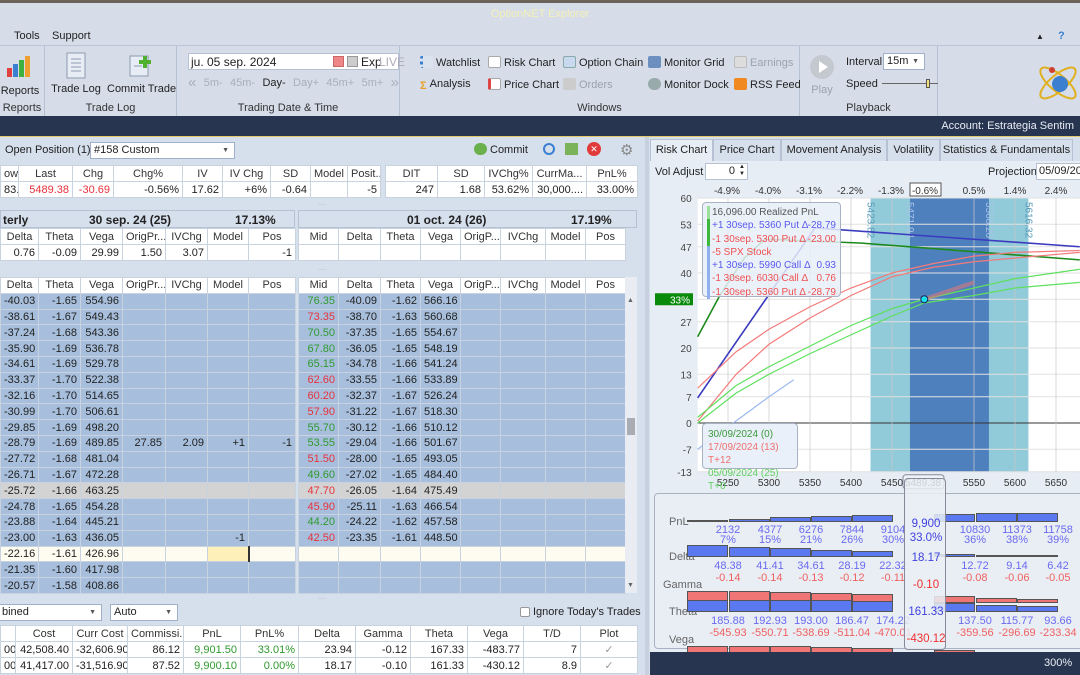 The image size is (1080, 675). Describe the element at coordinates (148, 459) in the screenshot. I see `table-row: -27.72 -1.68 481.04` at that location.